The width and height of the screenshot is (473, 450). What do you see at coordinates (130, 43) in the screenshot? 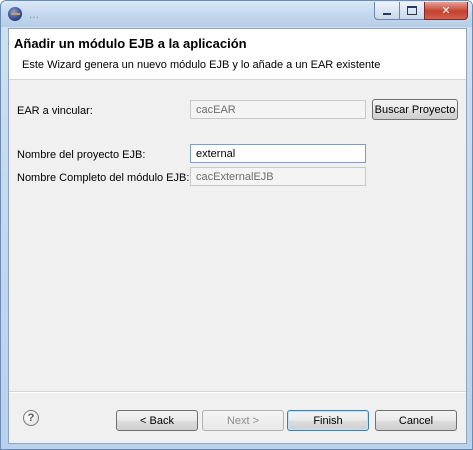
I see `wizard-title: Añadir un módulo EJB a la aplicación` at bounding box center [130, 43].